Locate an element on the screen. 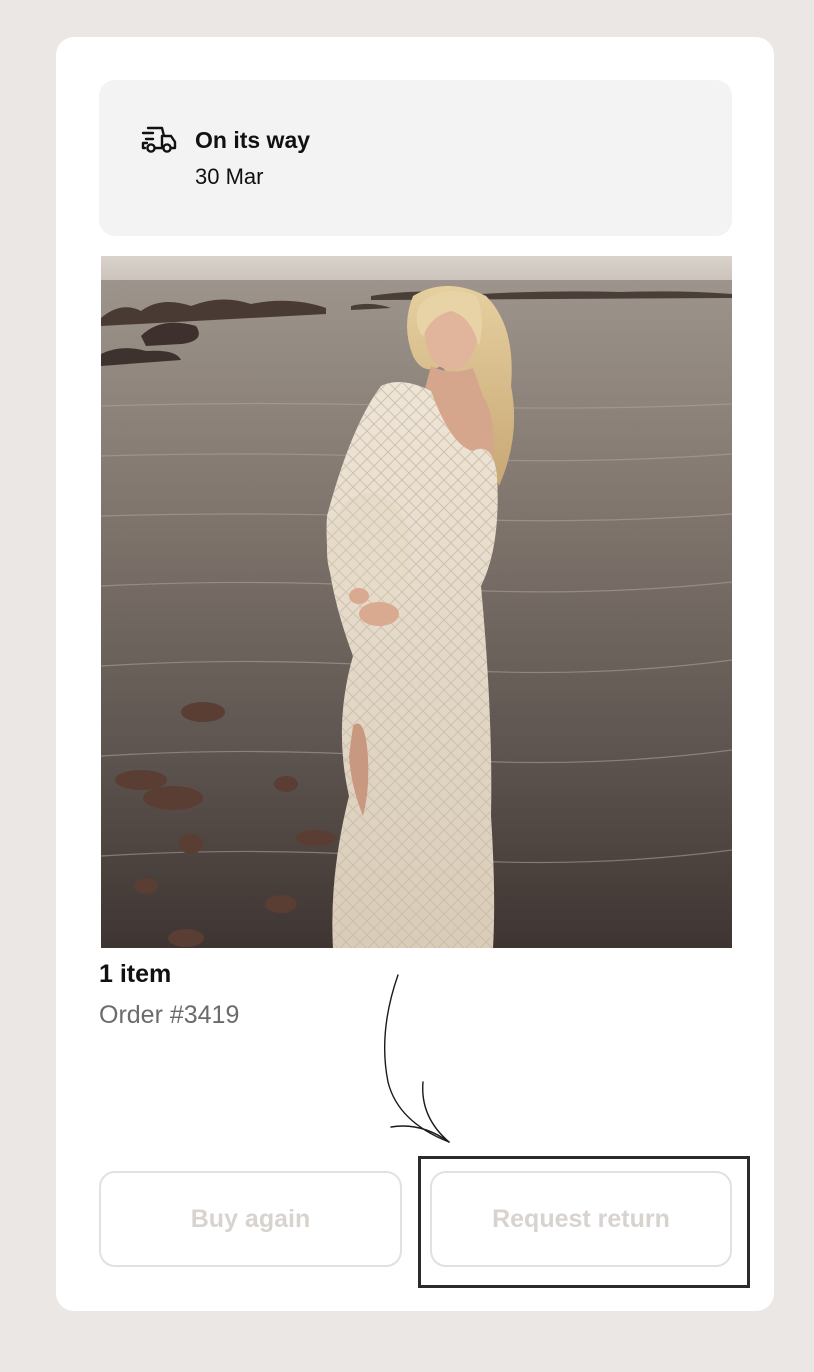 This screenshot has height=1372, width=814. request-return-highlight-box is located at coordinates (584, 1222).